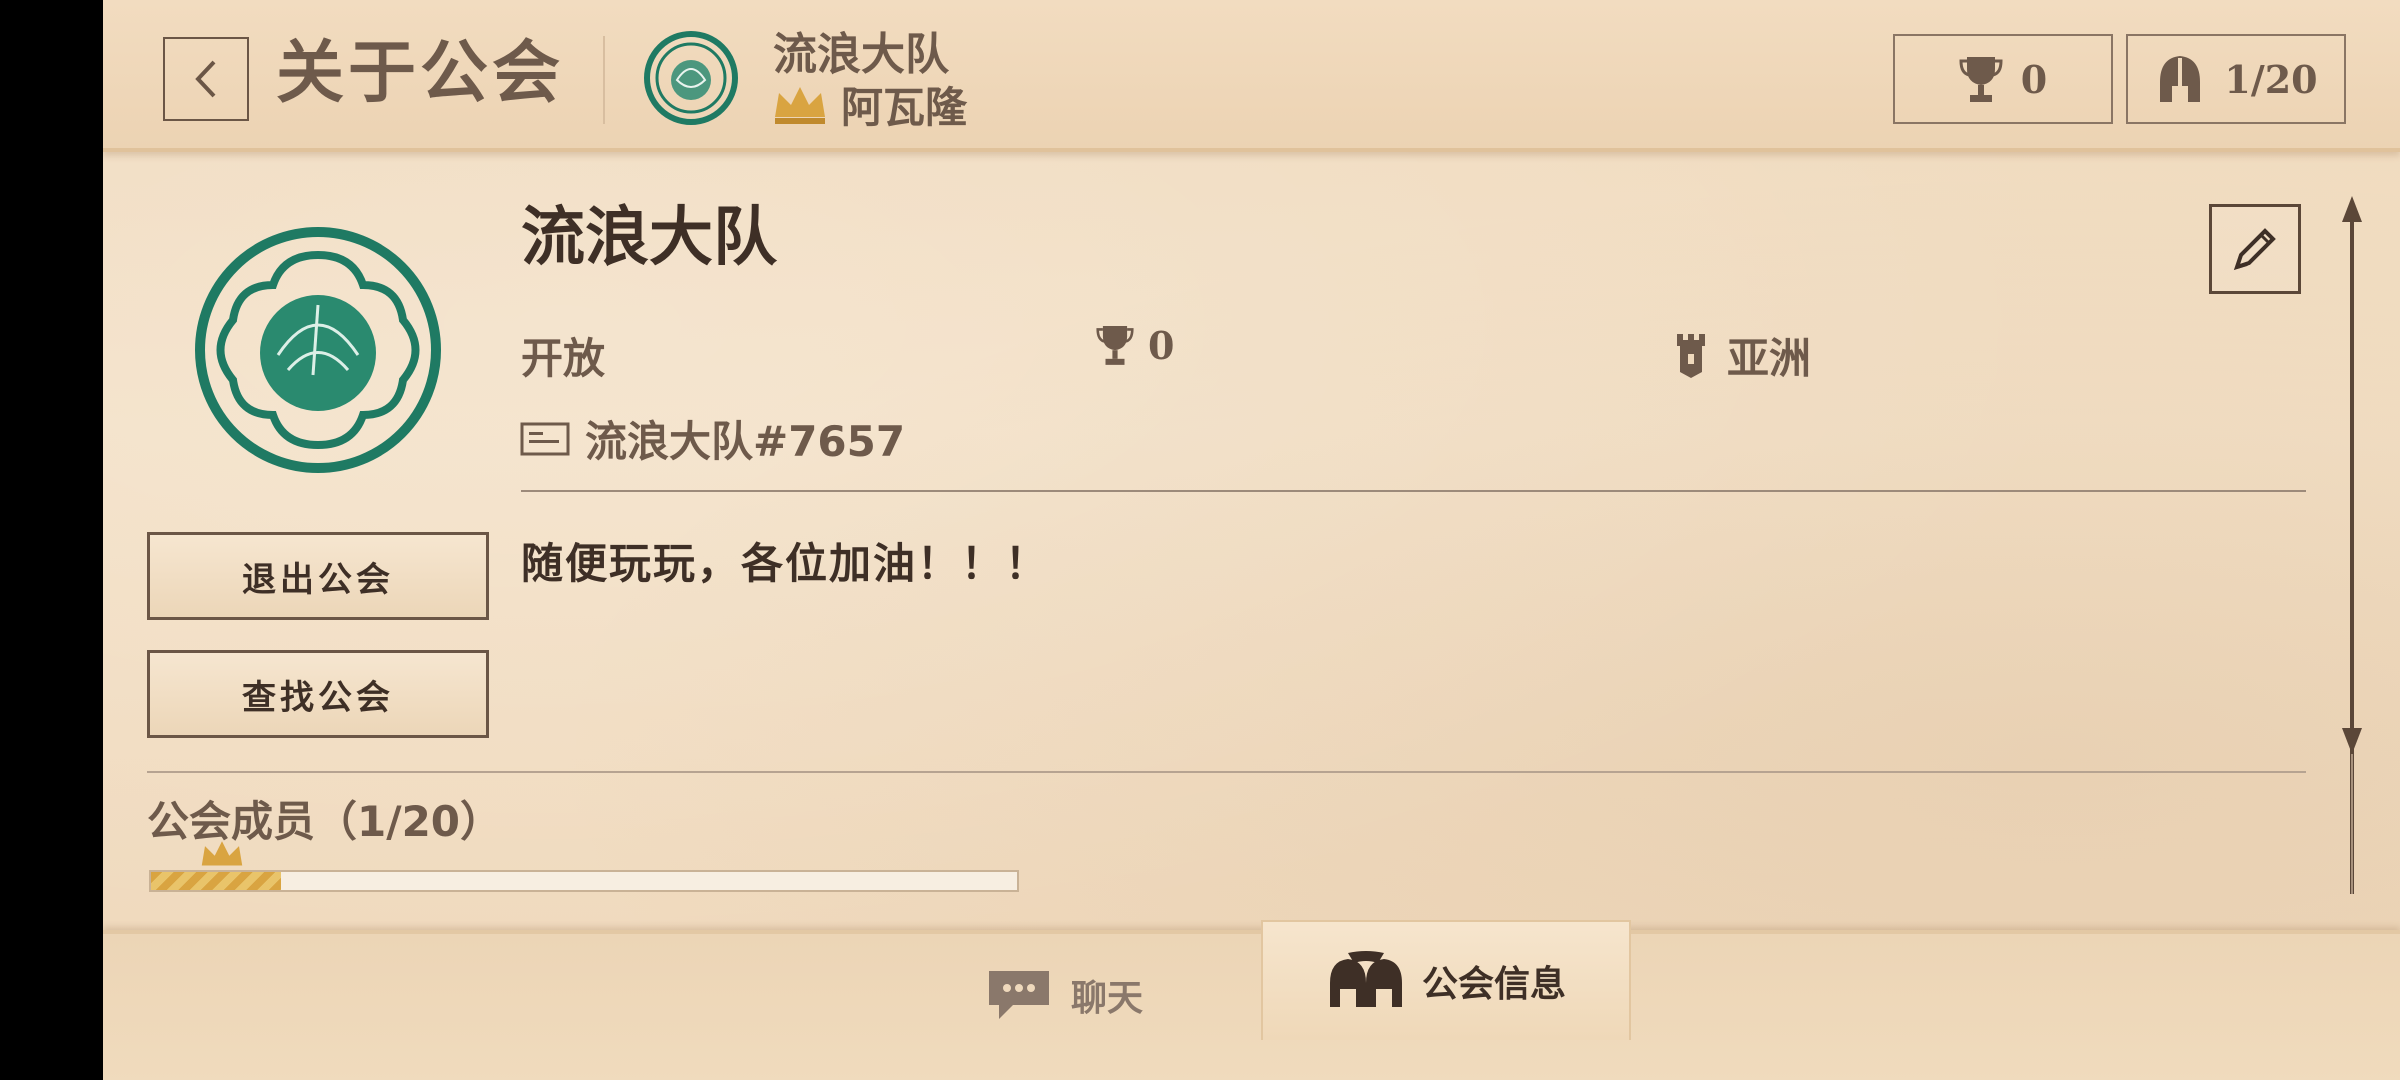  What do you see at coordinates (1413, 491) in the screenshot?
I see `info-divider` at bounding box center [1413, 491].